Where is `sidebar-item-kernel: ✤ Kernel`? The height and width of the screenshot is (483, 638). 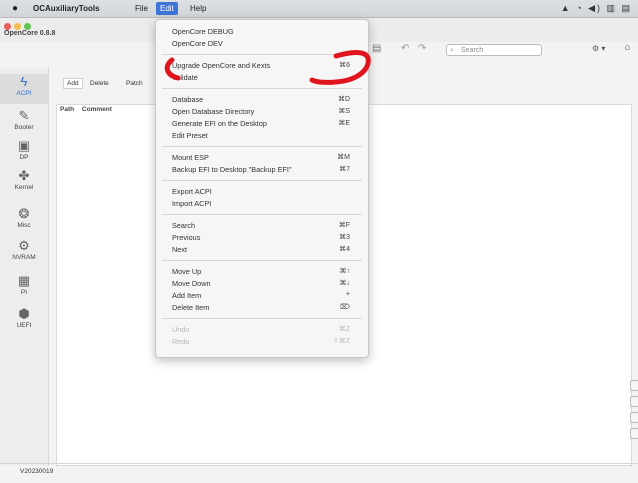 sidebar-item-kernel: ✤ Kernel is located at coordinates (24, 179).